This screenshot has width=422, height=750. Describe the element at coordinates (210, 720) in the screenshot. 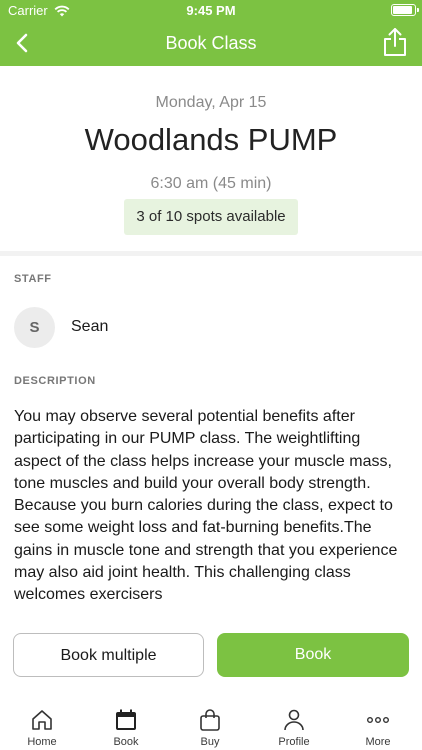

I see `bag-icon` at that location.